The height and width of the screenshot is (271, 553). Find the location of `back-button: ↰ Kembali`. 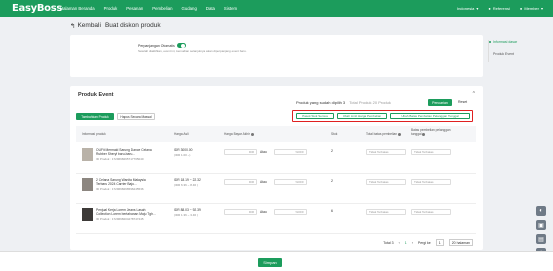

back-button: ↰ Kembali is located at coordinates (85, 26).